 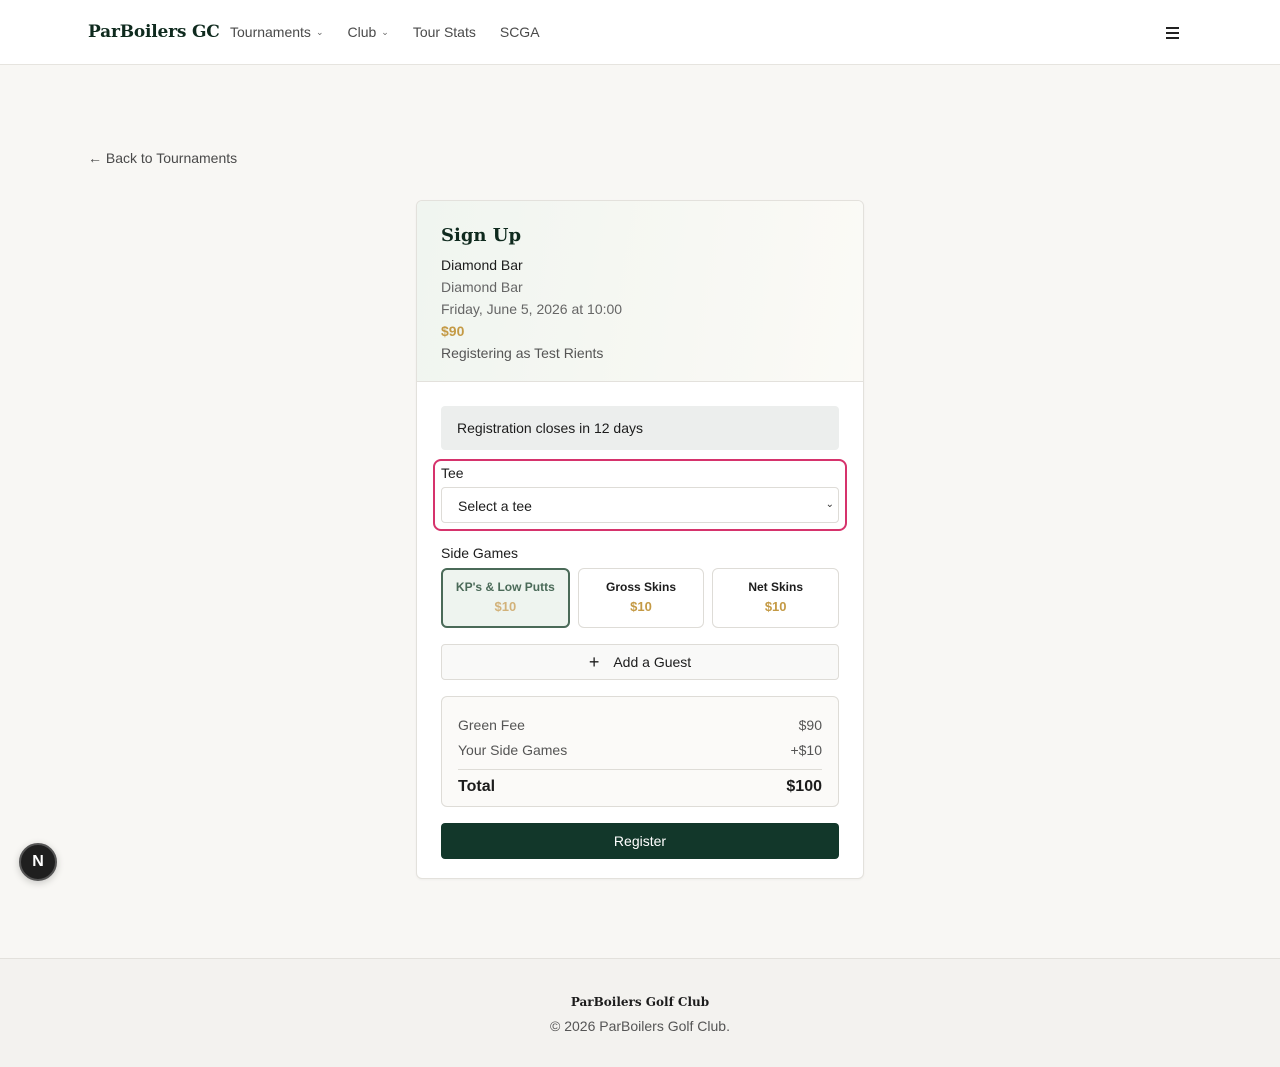 What do you see at coordinates (482, 265) in the screenshot?
I see `course-name: Diamond Bar` at bounding box center [482, 265].